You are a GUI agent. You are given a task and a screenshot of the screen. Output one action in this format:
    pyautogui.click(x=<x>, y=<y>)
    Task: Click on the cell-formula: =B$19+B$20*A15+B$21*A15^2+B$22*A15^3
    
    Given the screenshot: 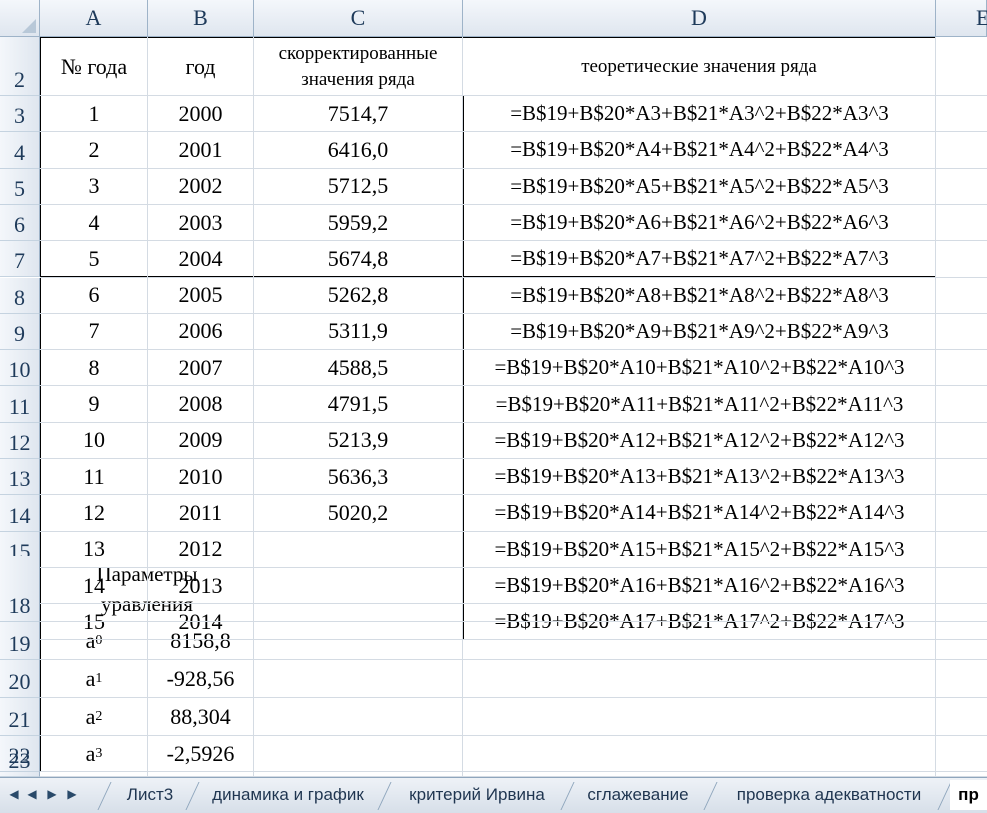 What is the action you would take?
    pyautogui.click(x=699, y=549)
    